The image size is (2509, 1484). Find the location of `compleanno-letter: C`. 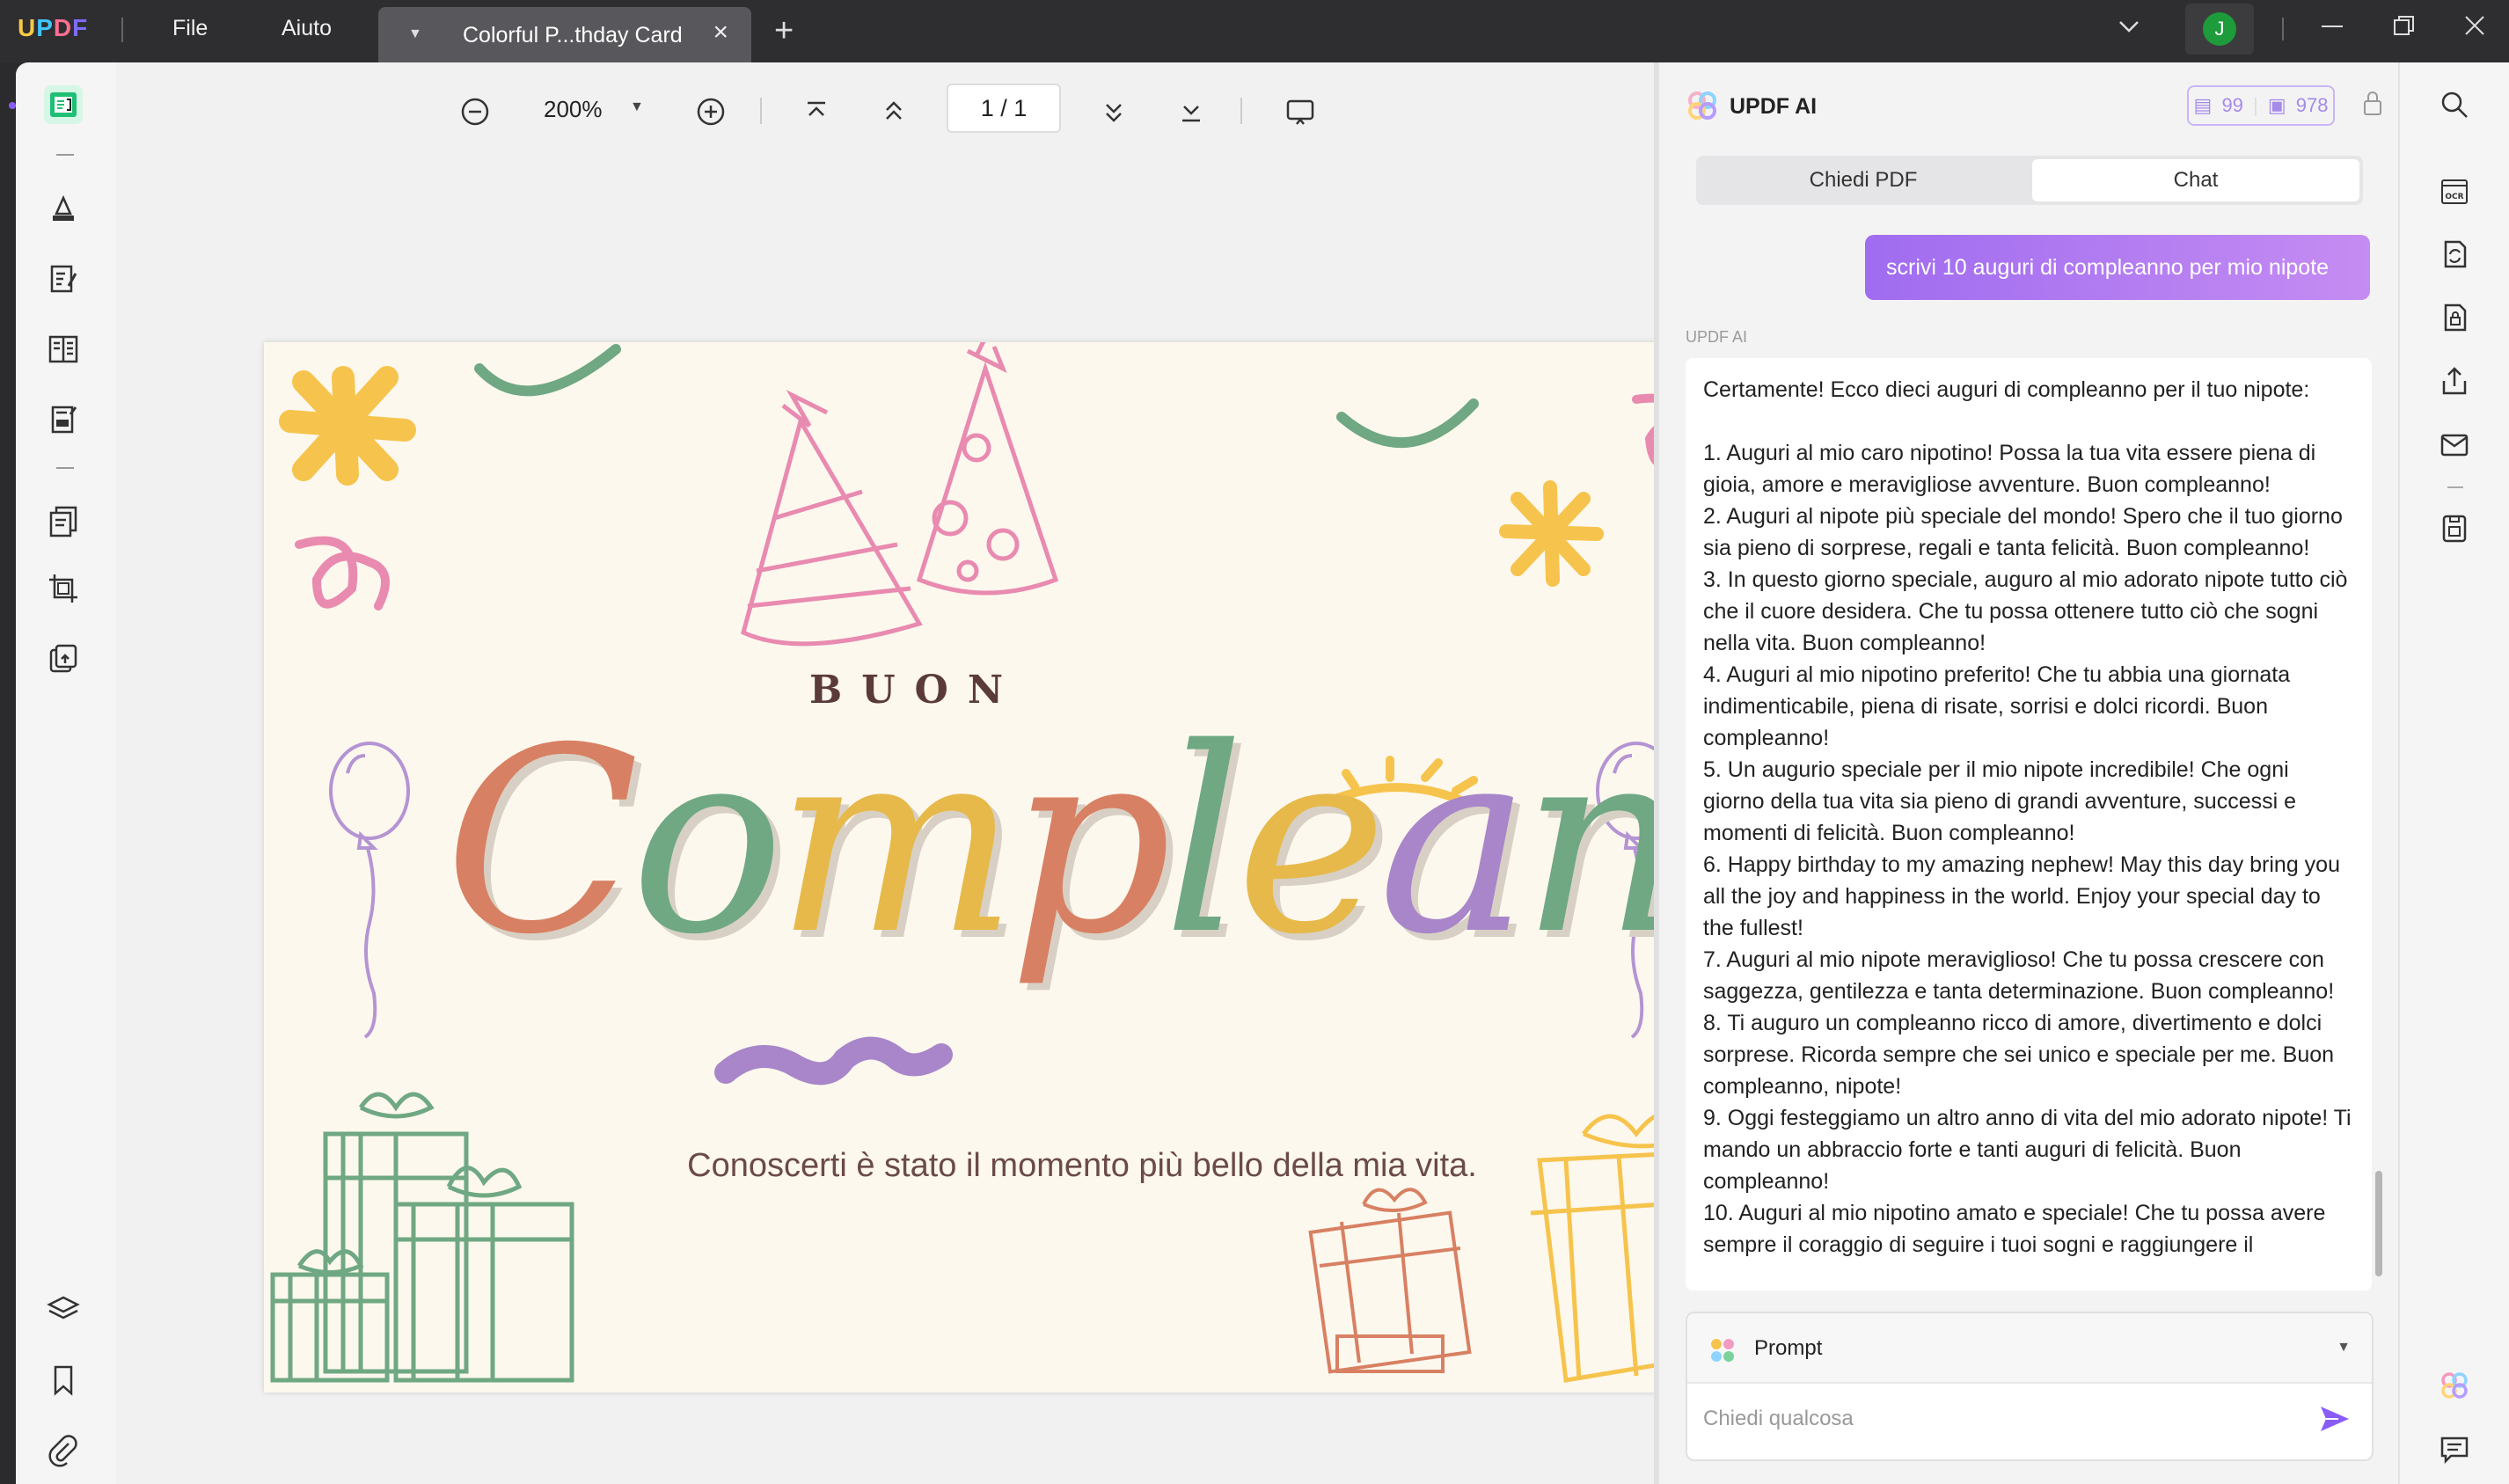

compleanno-letter: C is located at coordinates (542, 842).